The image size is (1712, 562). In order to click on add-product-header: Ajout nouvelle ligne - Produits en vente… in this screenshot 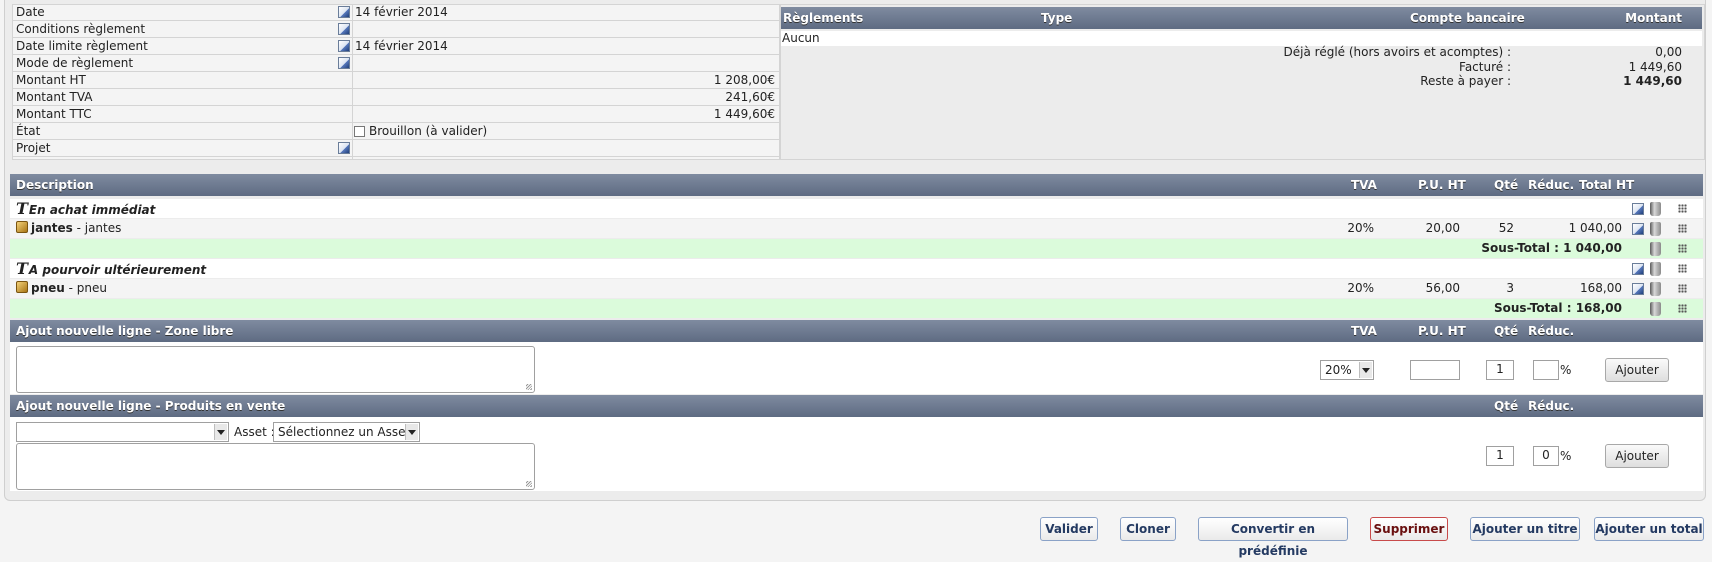, I will do `click(856, 406)`.